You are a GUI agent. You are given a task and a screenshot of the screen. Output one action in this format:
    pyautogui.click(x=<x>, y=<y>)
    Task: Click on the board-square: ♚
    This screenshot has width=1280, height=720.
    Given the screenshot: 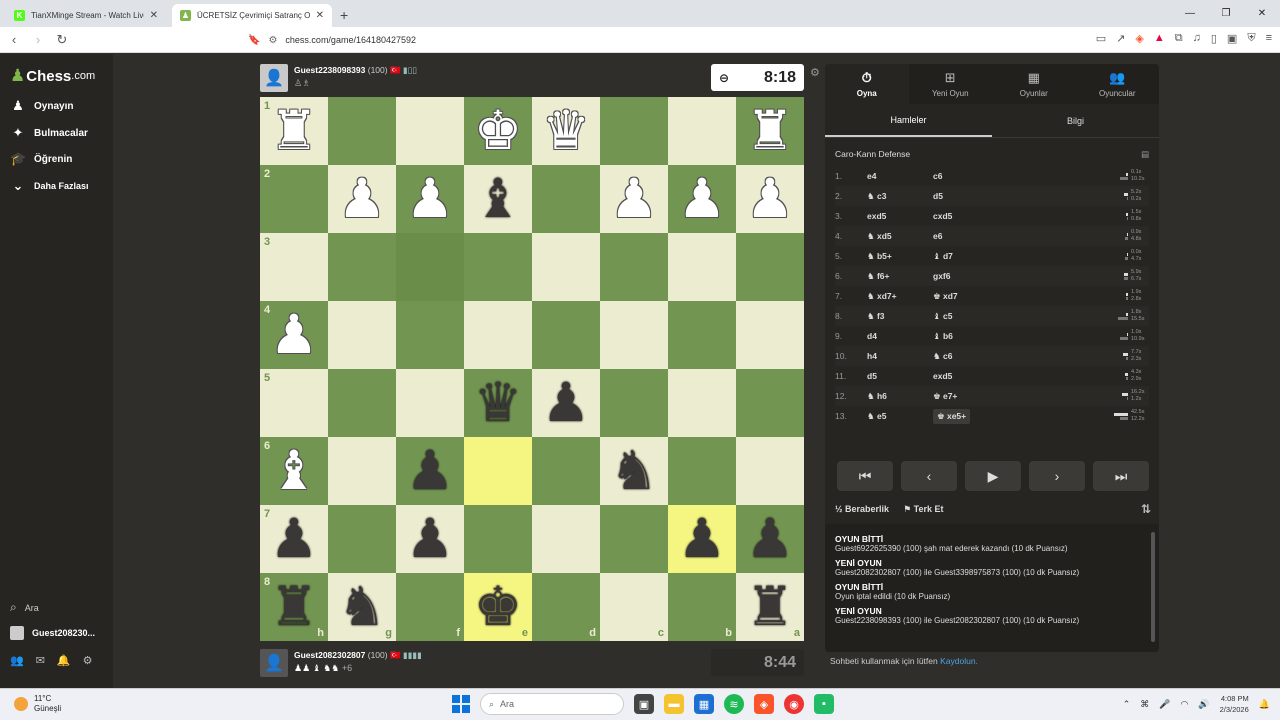 What is the action you would take?
    pyautogui.click(x=498, y=131)
    